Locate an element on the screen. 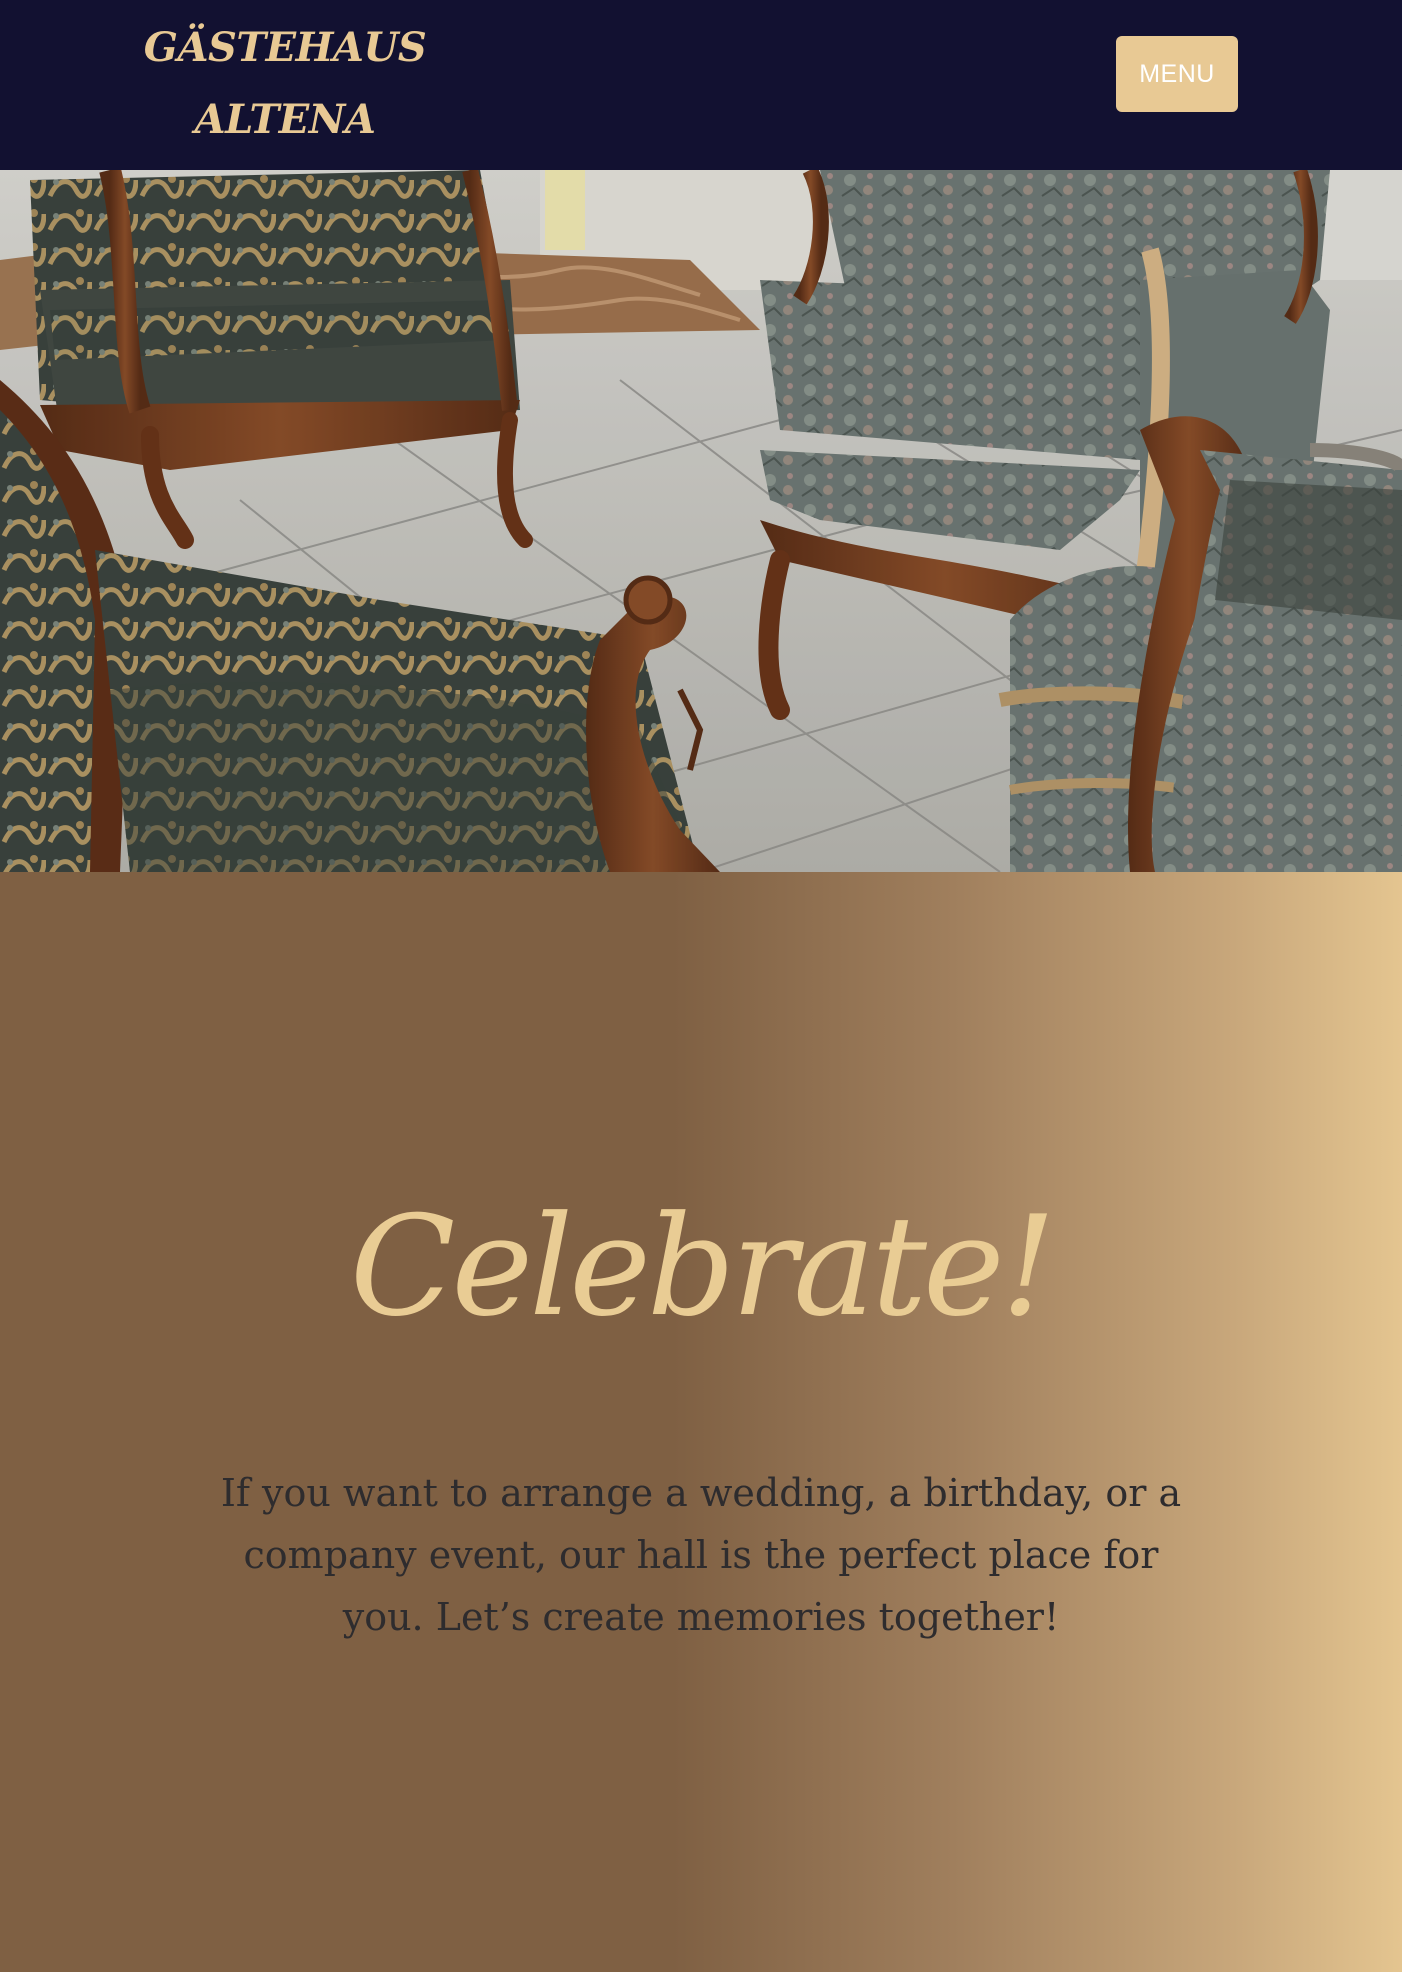 Image resolution: width=1402 pixels, height=1984 pixels. page-bottom-edge is located at coordinates (701, 1978).